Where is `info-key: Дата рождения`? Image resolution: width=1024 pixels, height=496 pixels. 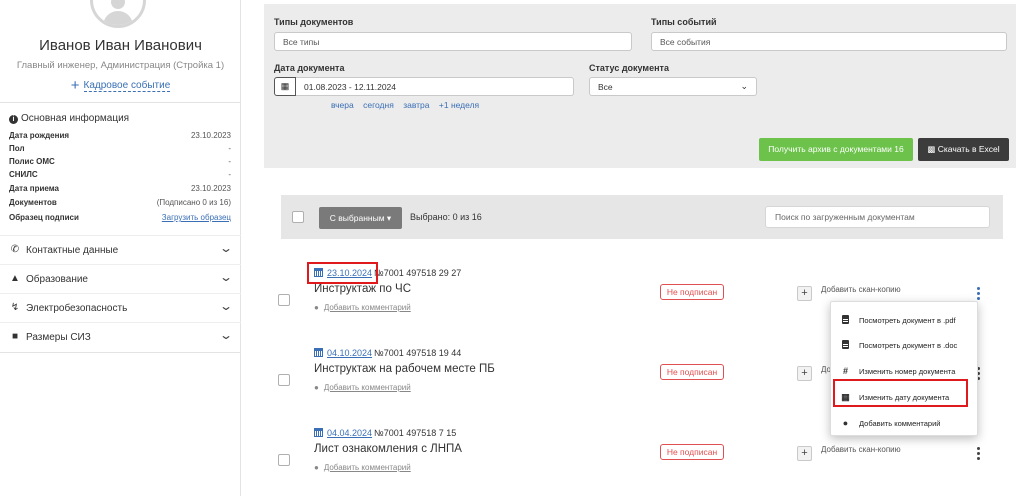 info-key: Дата рождения is located at coordinates (39, 135).